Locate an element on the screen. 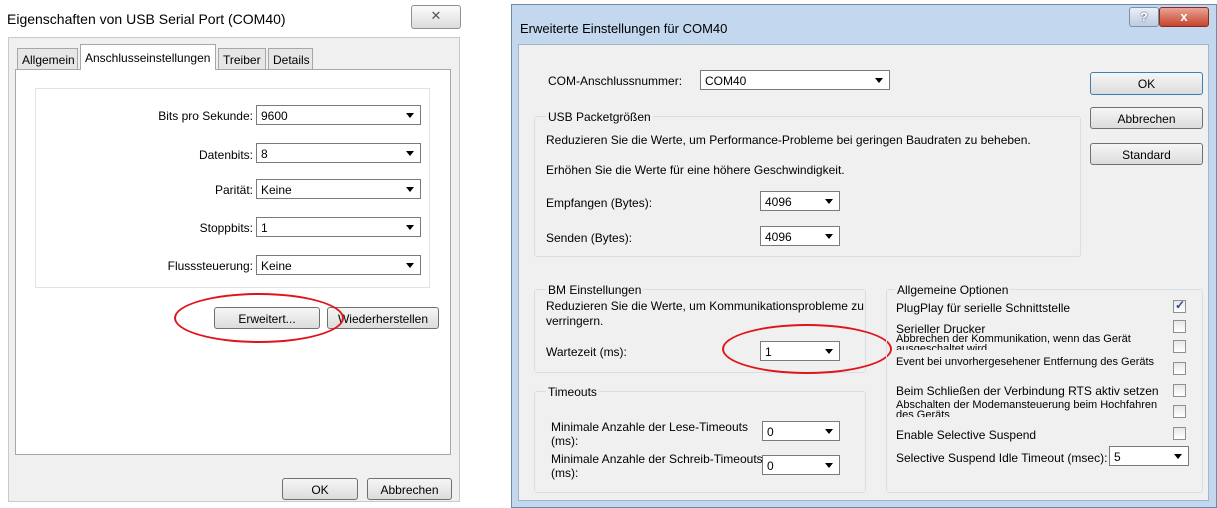 Image resolution: width=1217 pixels, height=508 pixels. usb-group-legend: USB Packetgrößen is located at coordinates (599, 117).